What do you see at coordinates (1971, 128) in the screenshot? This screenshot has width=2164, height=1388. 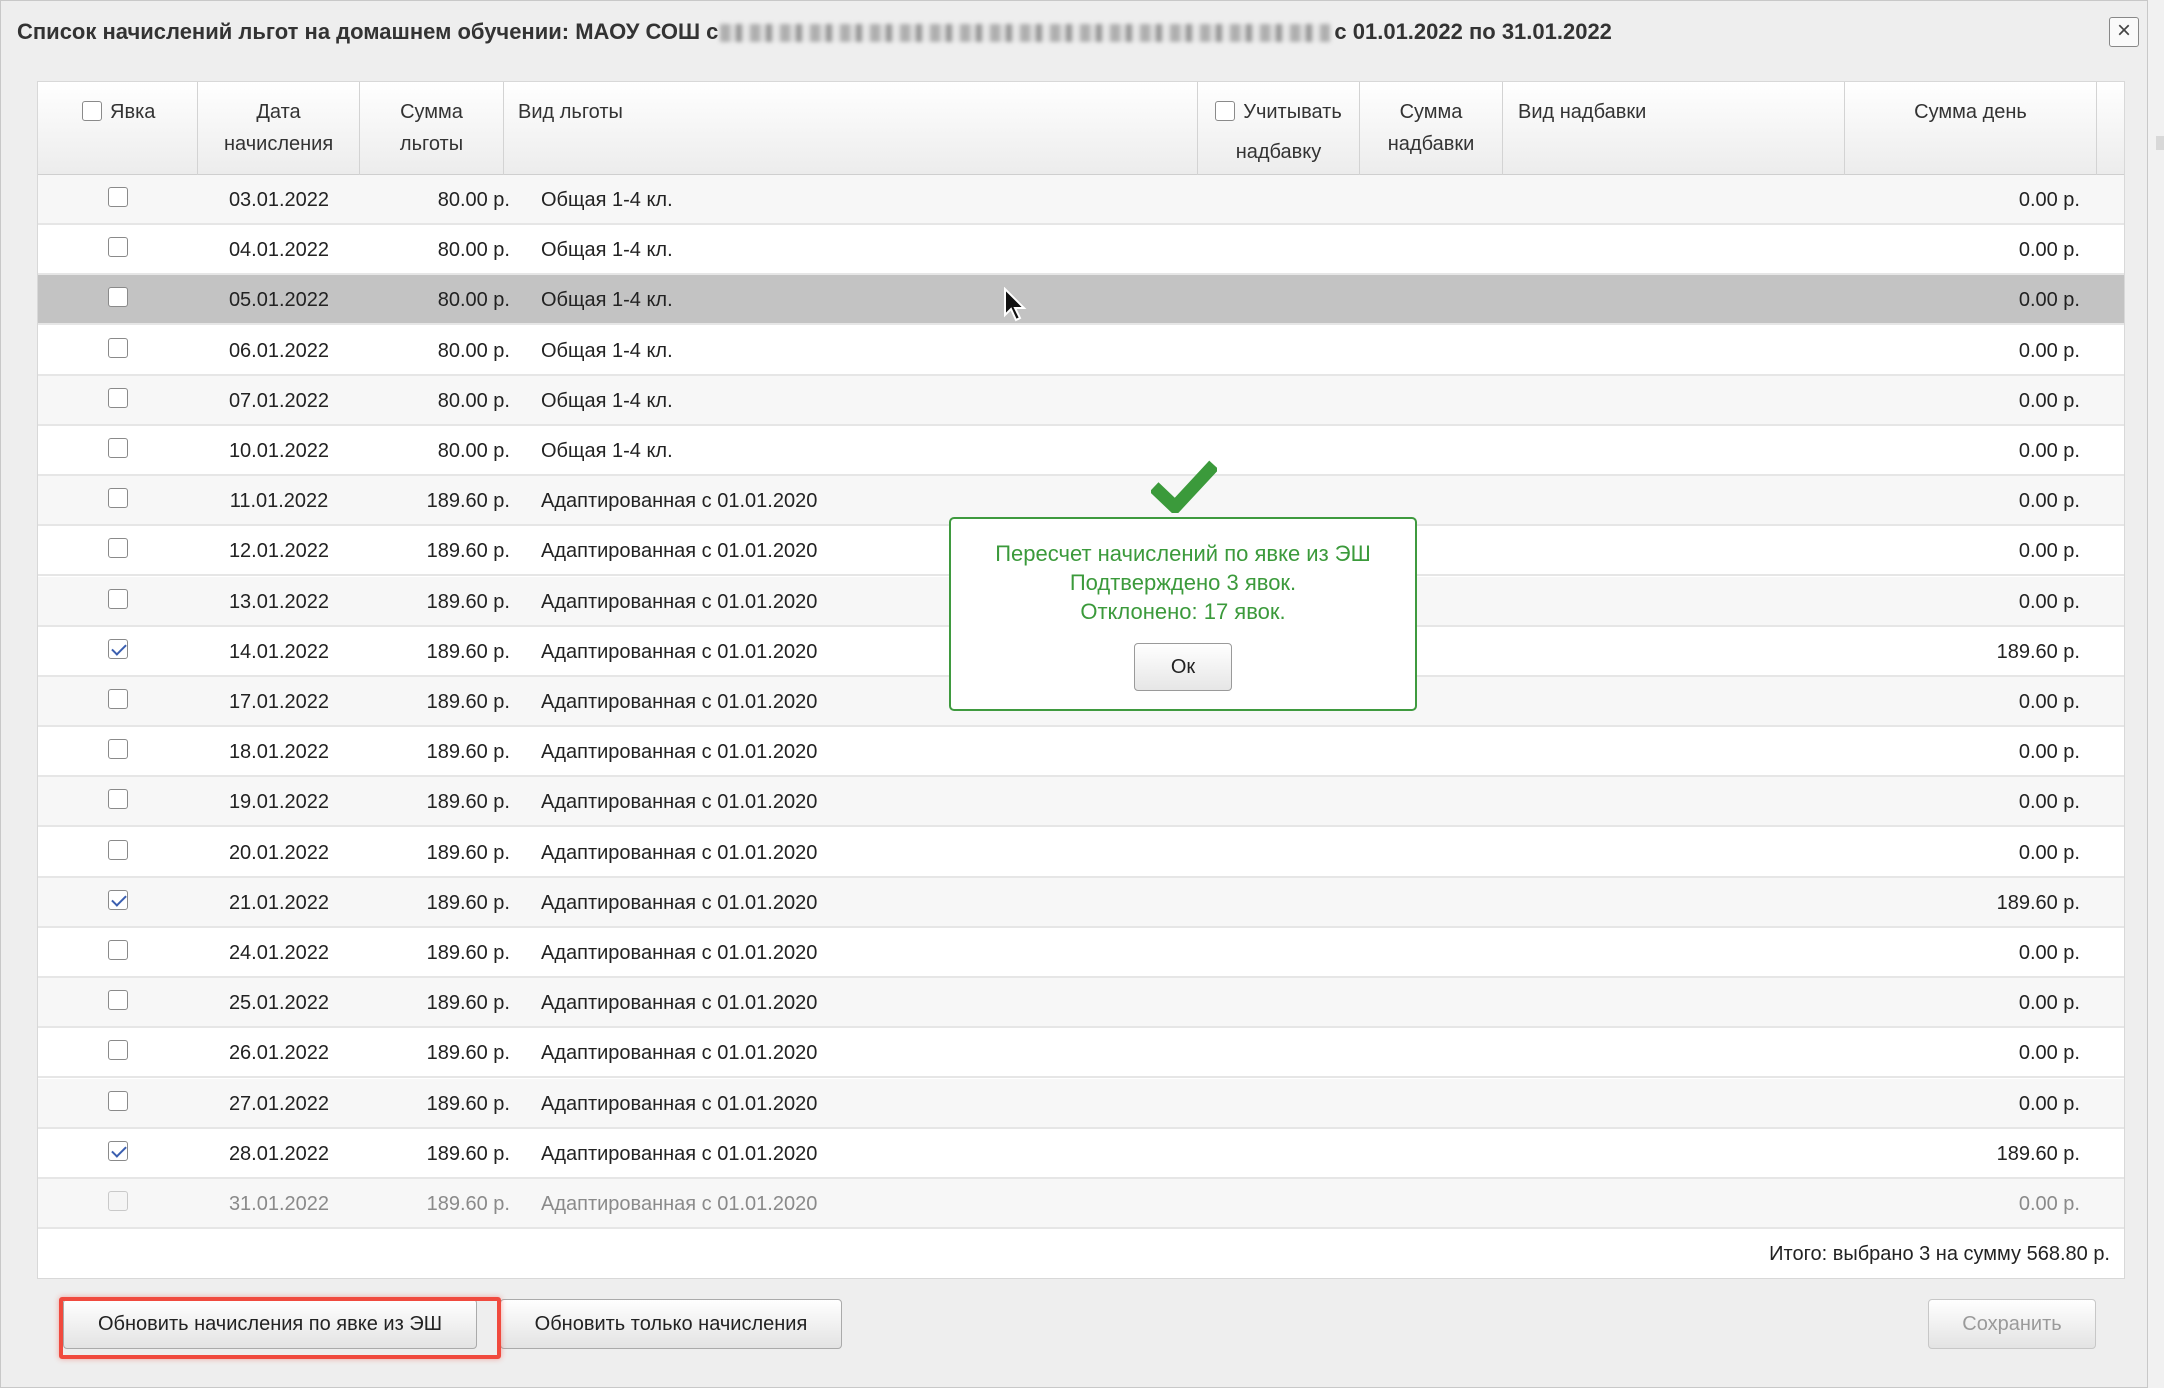 I see `header-day-sum: Сумма день` at bounding box center [1971, 128].